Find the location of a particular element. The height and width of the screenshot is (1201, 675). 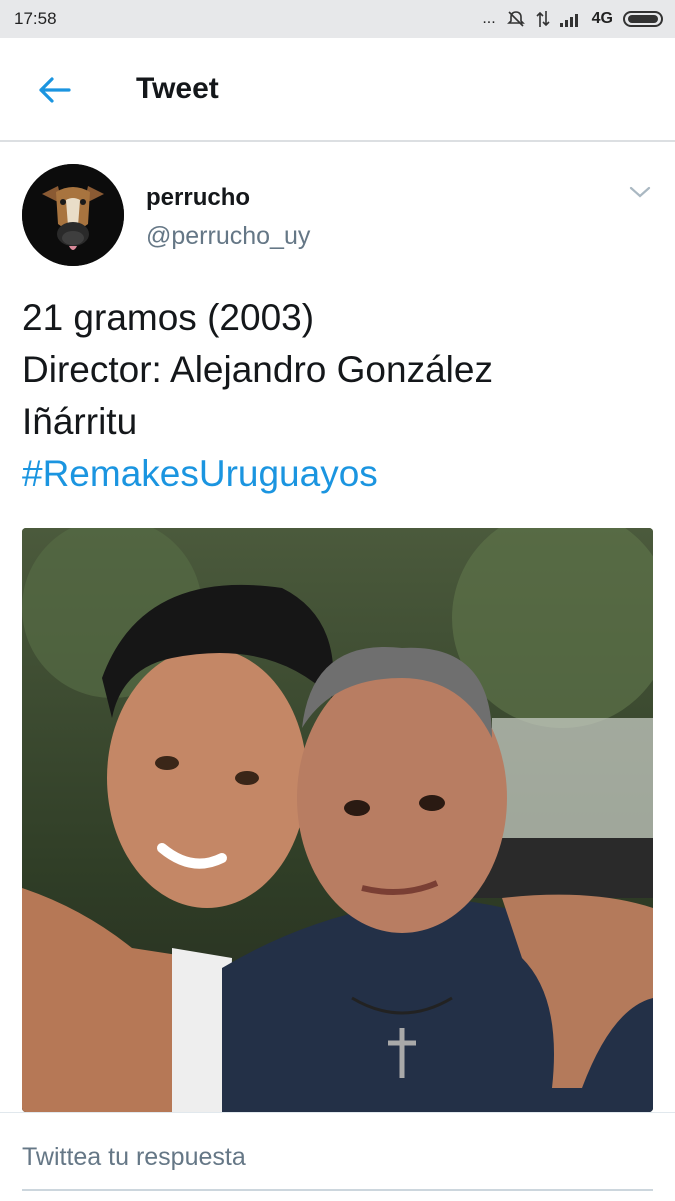

network-type: 4G is located at coordinates (602, 18).